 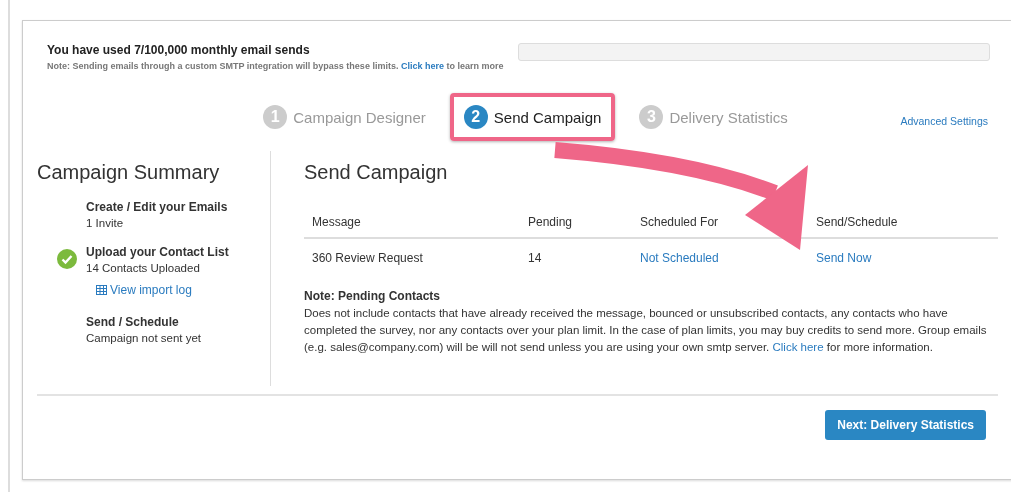 I want to click on column-header: Send/Schedule, so click(x=857, y=222).